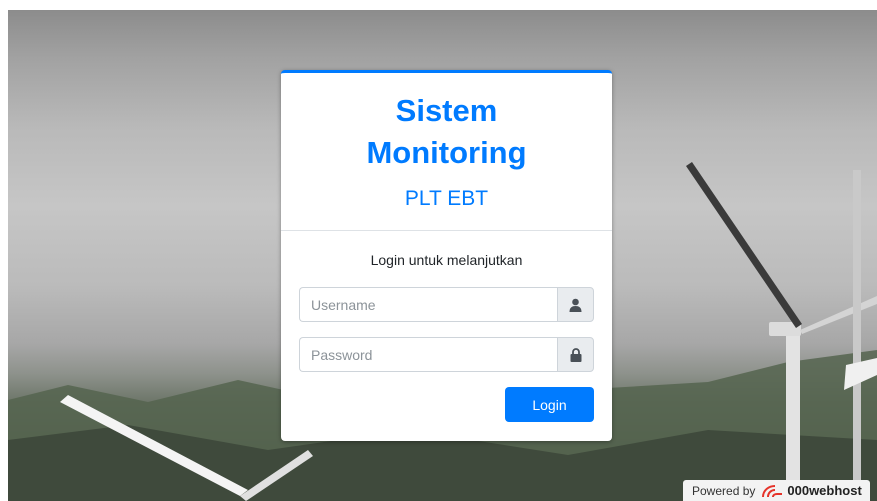  I want to click on page-title: Sistem Monitoring, so click(446, 123).